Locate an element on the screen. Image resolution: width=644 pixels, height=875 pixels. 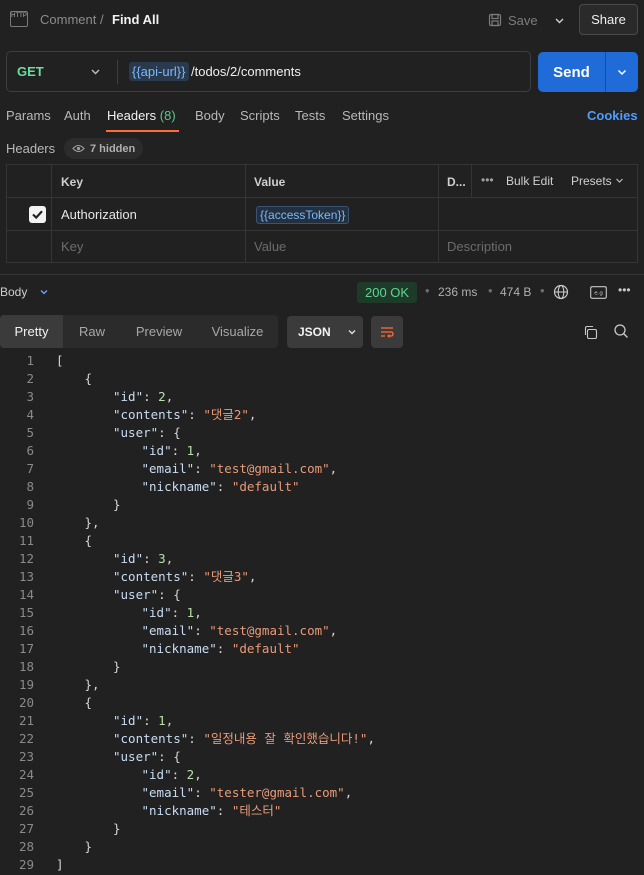
code-text: "nickname": "테스터" is located at coordinates (211, 810).